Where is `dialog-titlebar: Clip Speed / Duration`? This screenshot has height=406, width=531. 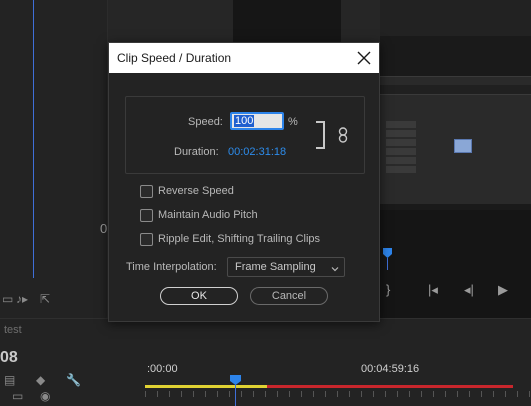
dialog-titlebar: Clip Speed / Duration is located at coordinates (244, 58).